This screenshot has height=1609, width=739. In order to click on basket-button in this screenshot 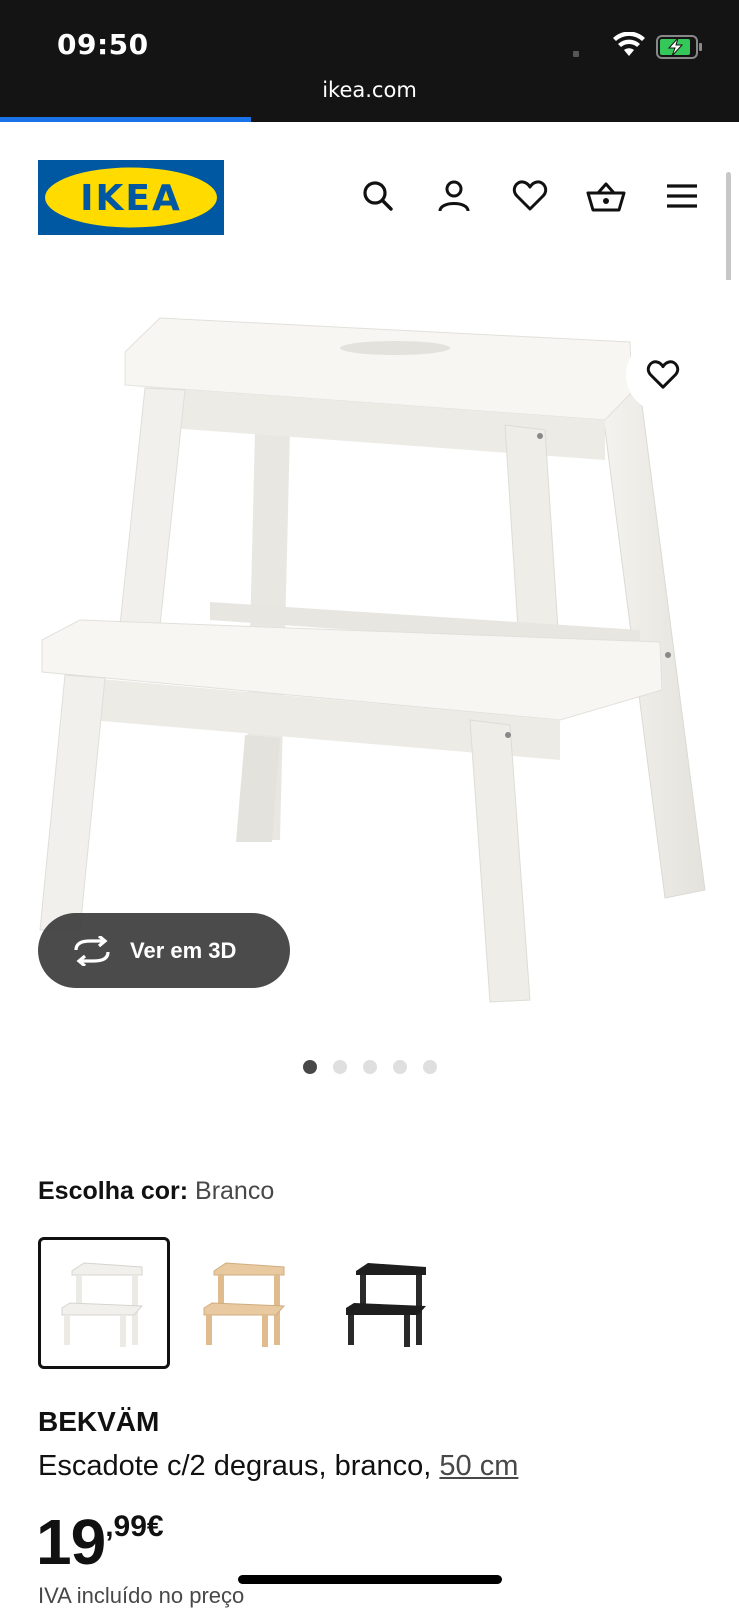, I will do `click(606, 196)`.